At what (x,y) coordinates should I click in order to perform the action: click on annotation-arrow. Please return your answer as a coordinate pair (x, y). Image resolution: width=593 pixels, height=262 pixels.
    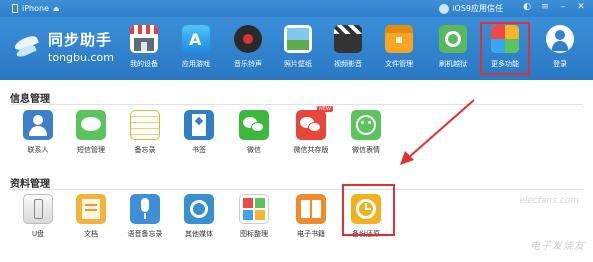
    Looking at the image, I should click on (437, 132).